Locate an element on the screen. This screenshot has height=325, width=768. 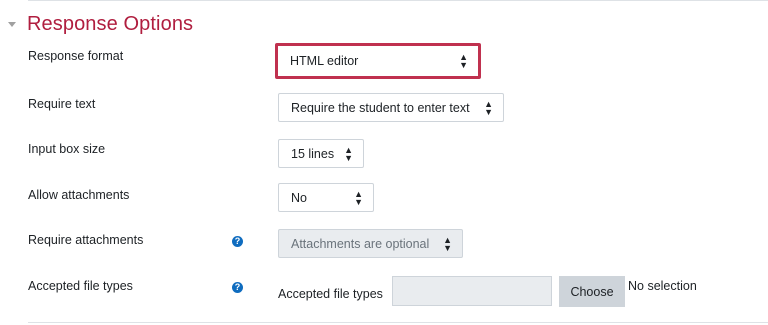
require-text-label: Require text is located at coordinates (62, 104).